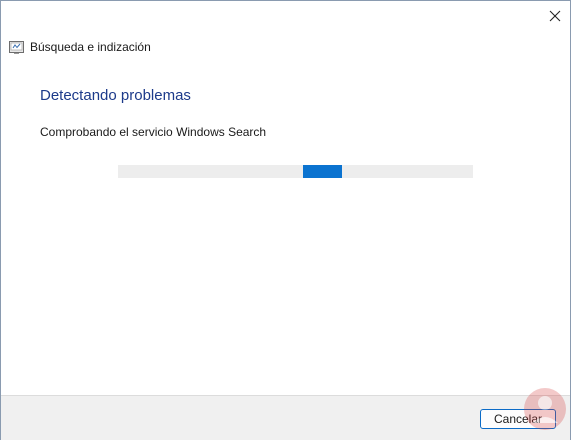  What do you see at coordinates (115, 95) in the screenshot?
I see `page-heading: Detectando problemas` at bounding box center [115, 95].